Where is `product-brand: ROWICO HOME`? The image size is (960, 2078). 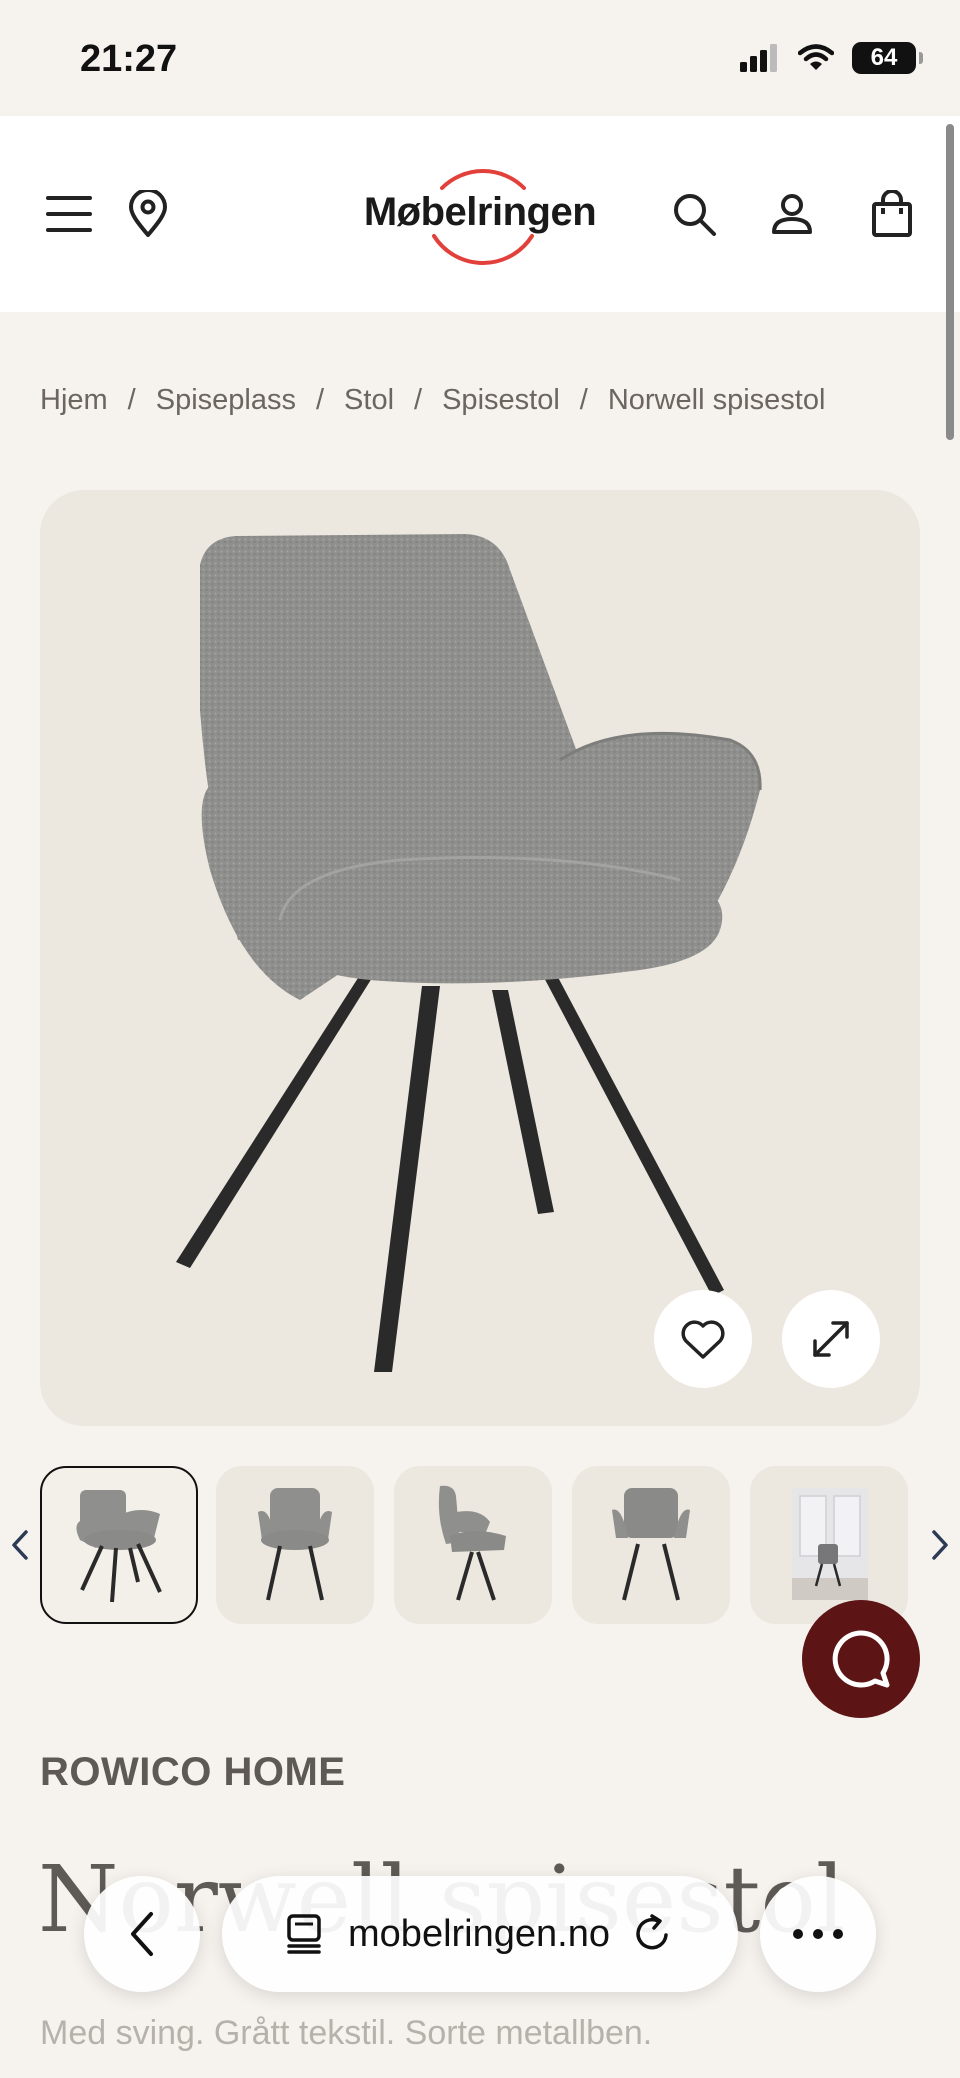 product-brand: ROWICO HOME is located at coordinates (192, 1772).